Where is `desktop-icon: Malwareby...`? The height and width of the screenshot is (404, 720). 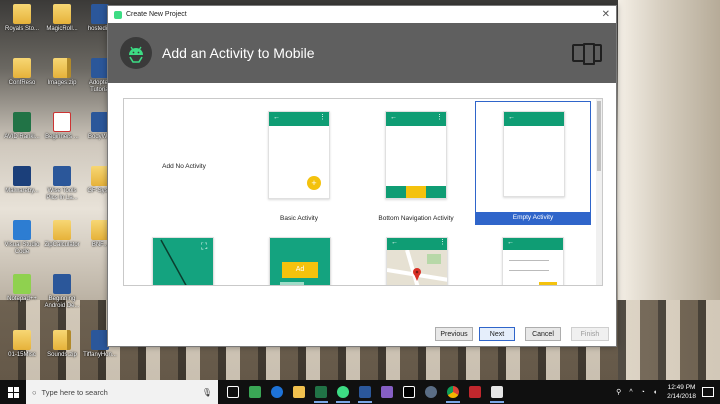
desktop-icon: Malwareby... is located at coordinates (22, 180).